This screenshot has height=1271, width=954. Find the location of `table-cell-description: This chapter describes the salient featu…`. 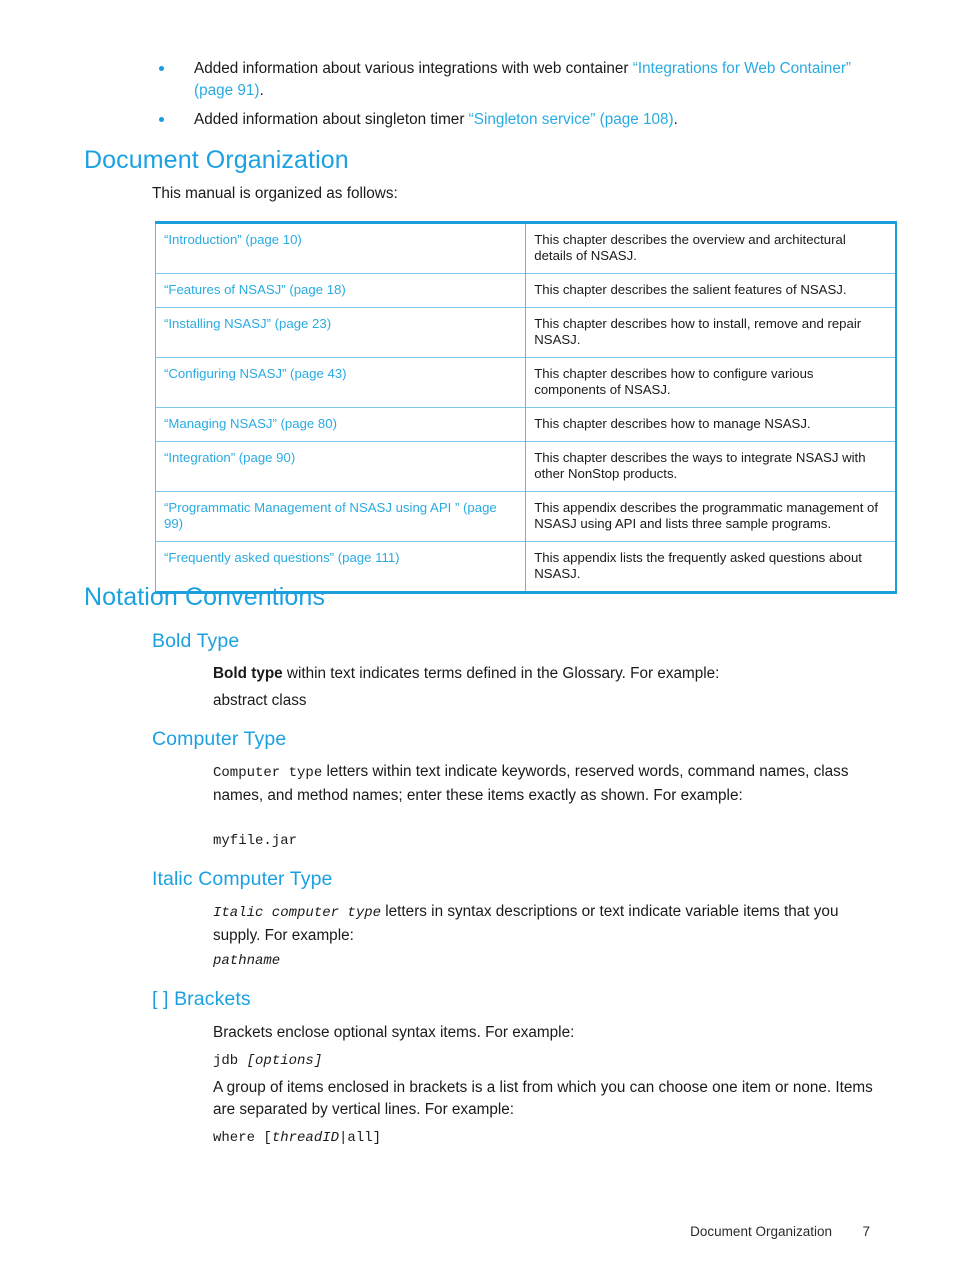

table-cell-description: This chapter describes the salient featu… is located at coordinates (710, 290).